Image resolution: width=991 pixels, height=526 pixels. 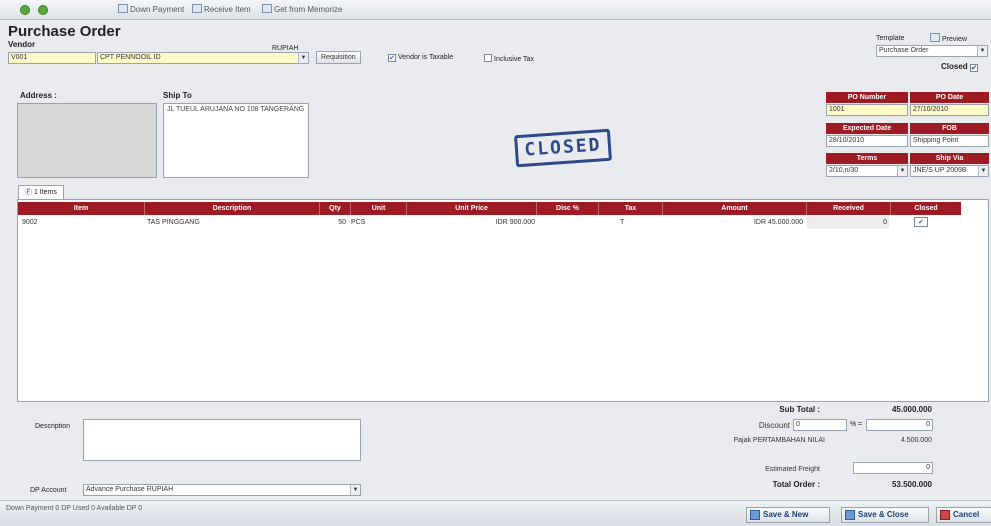 I want to click on receive-item-icon, so click(x=197, y=8).